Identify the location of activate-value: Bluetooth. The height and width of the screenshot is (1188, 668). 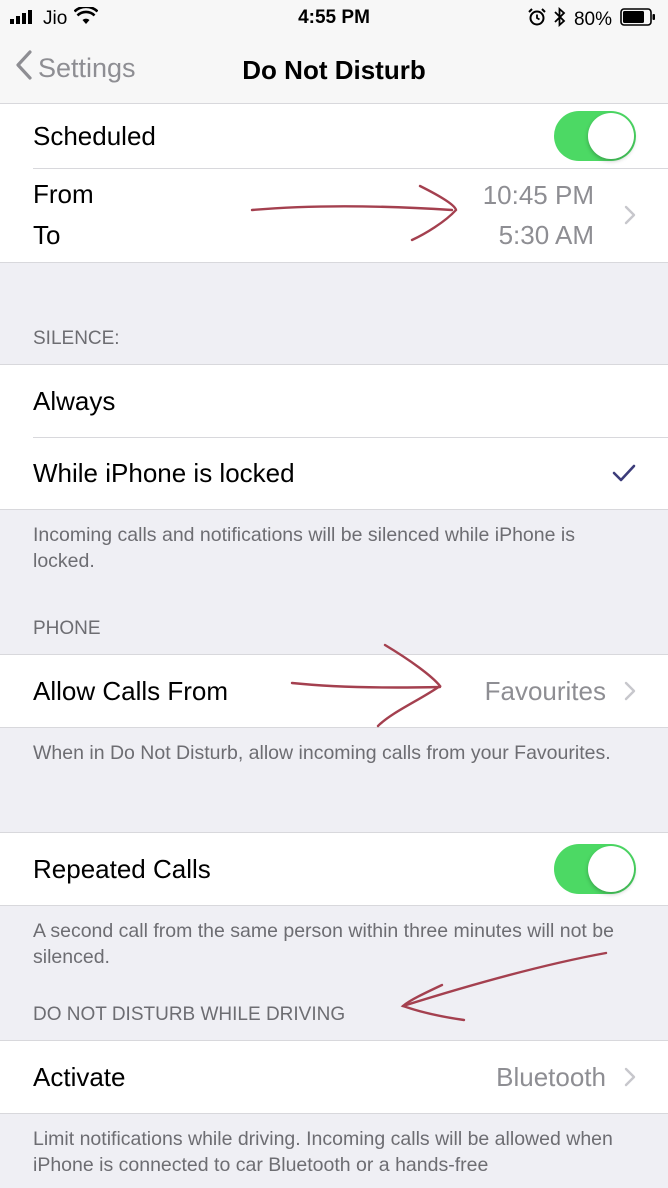
(551, 1076).